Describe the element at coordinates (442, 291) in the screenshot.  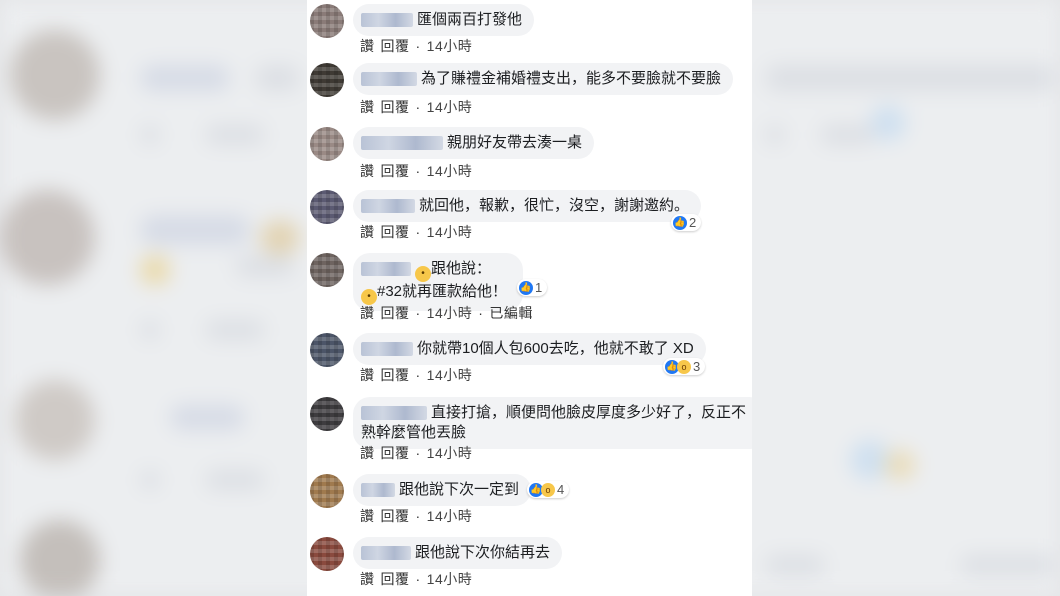
I see `comment-text-line2: #32就再匯款給他！` at that location.